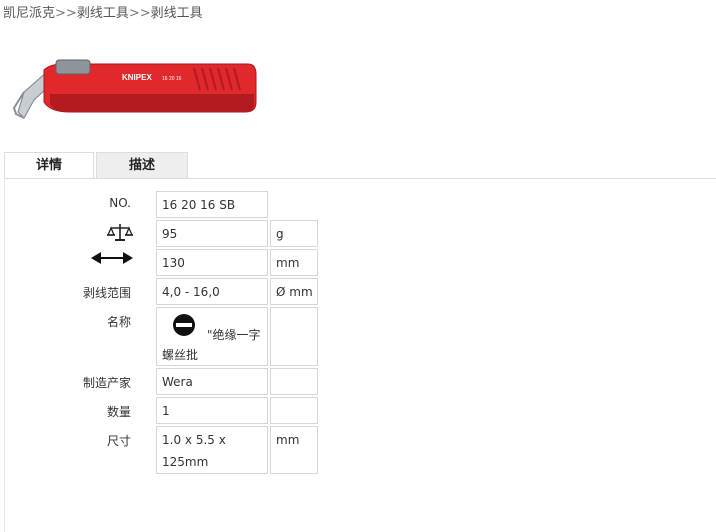 Image resolution: width=716 pixels, height=532 pixels. I want to click on size-value-line1: 1.0 x 5.5 x, so click(194, 440).